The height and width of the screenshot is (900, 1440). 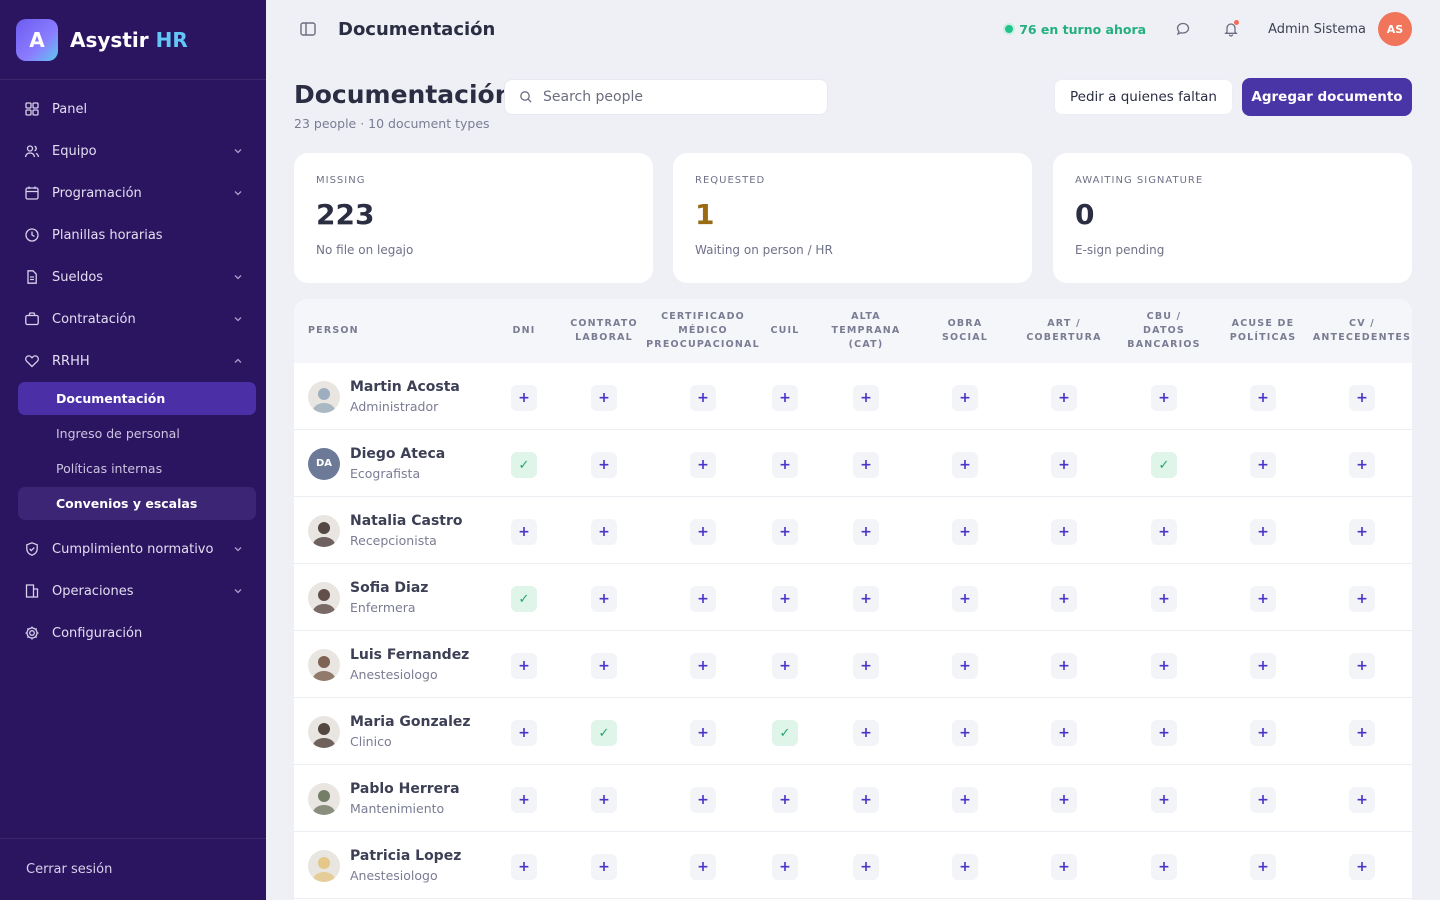 What do you see at coordinates (1143, 97) in the screenshot?
I see `request-missing-button: Pedir a quienes faltan` at bounding box center [1143, 97].